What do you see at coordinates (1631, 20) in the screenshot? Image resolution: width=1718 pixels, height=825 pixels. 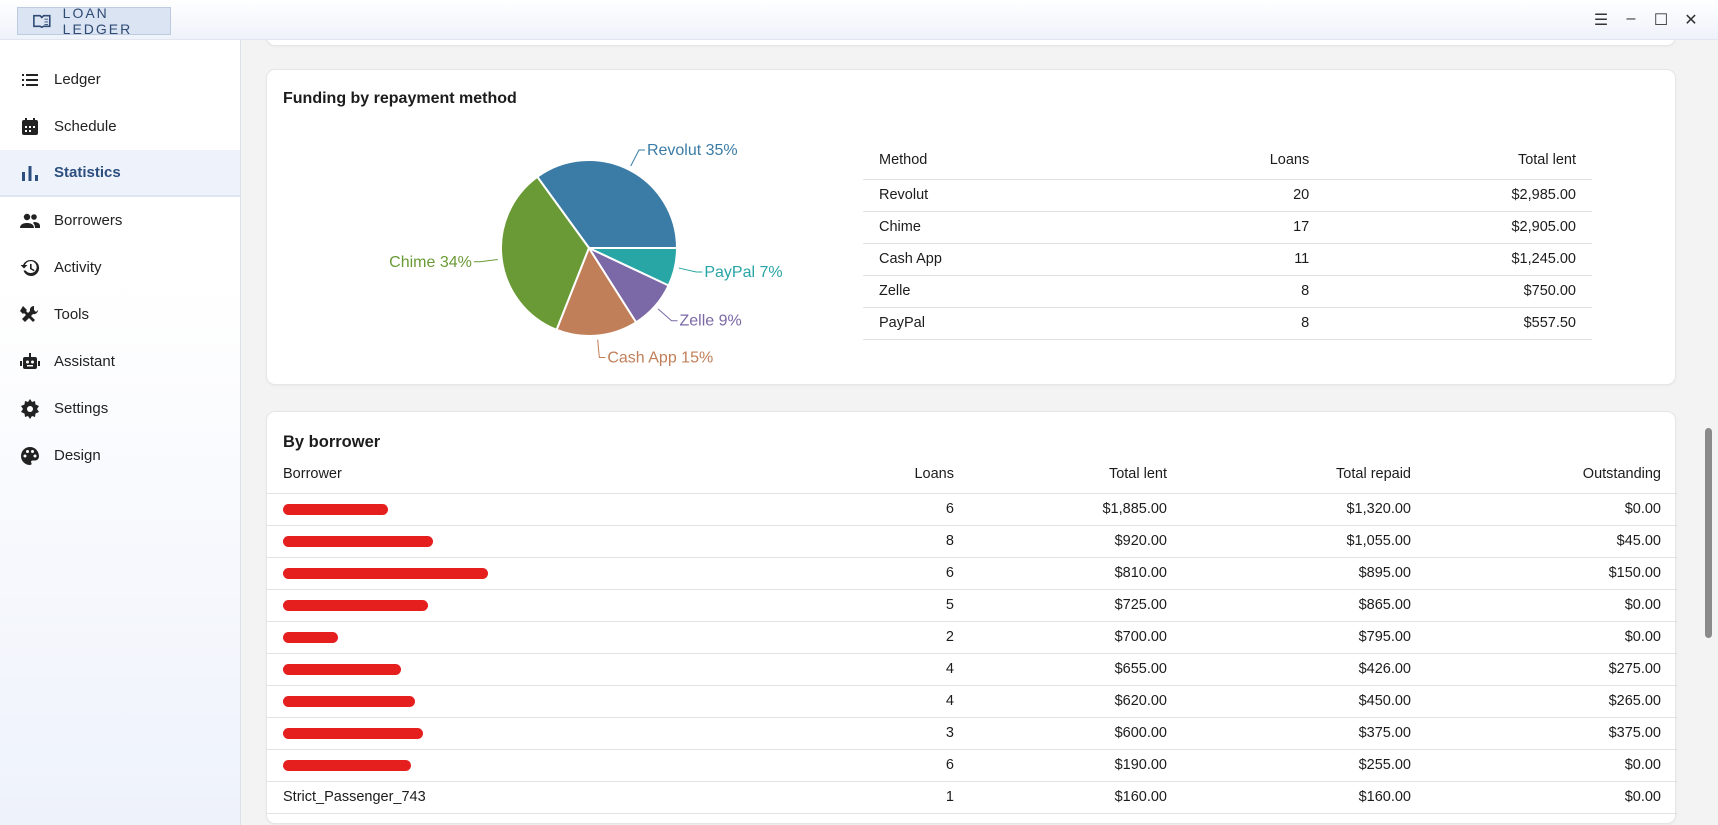 I see `minimize-button: –` at bounding box center [1631, 20].